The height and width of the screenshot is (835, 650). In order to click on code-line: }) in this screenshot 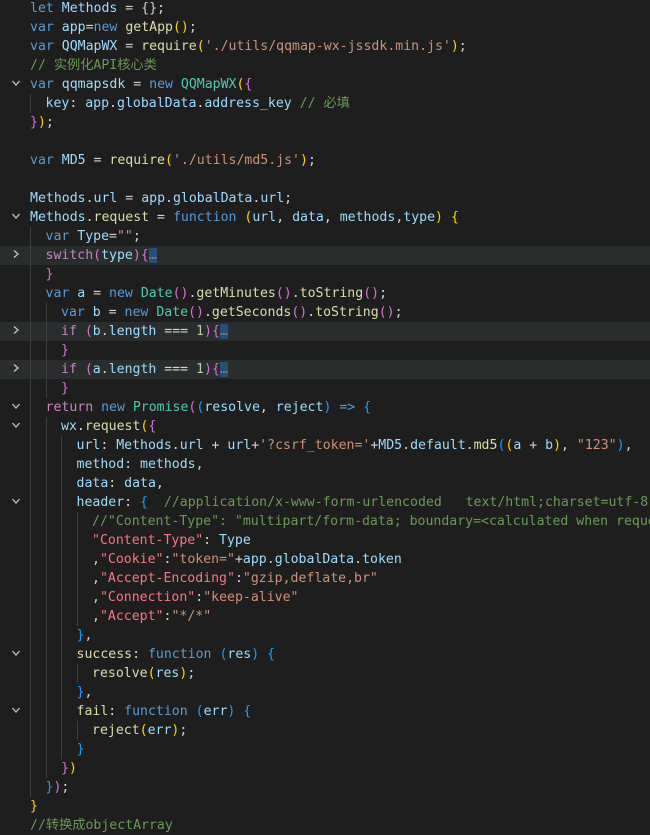, I will do `click(325, 768)`.